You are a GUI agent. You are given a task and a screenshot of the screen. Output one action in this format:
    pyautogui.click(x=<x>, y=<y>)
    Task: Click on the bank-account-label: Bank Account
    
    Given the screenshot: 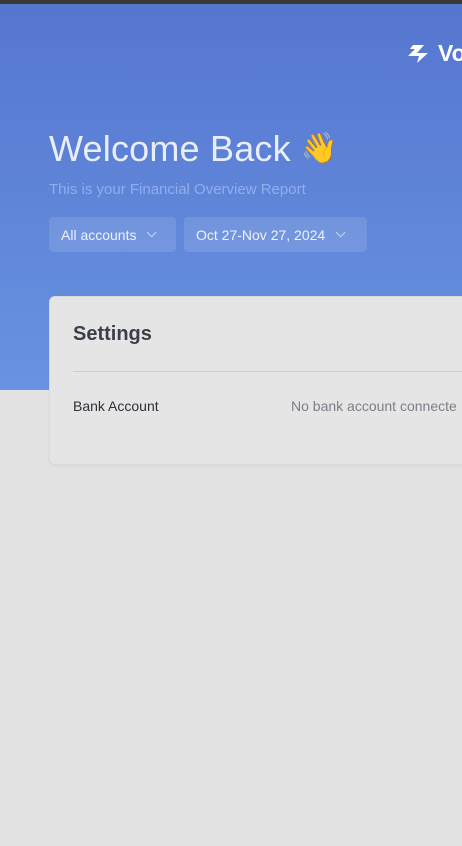 What is the action you would take?
    pyautogui.click(x=116, y=406)
    